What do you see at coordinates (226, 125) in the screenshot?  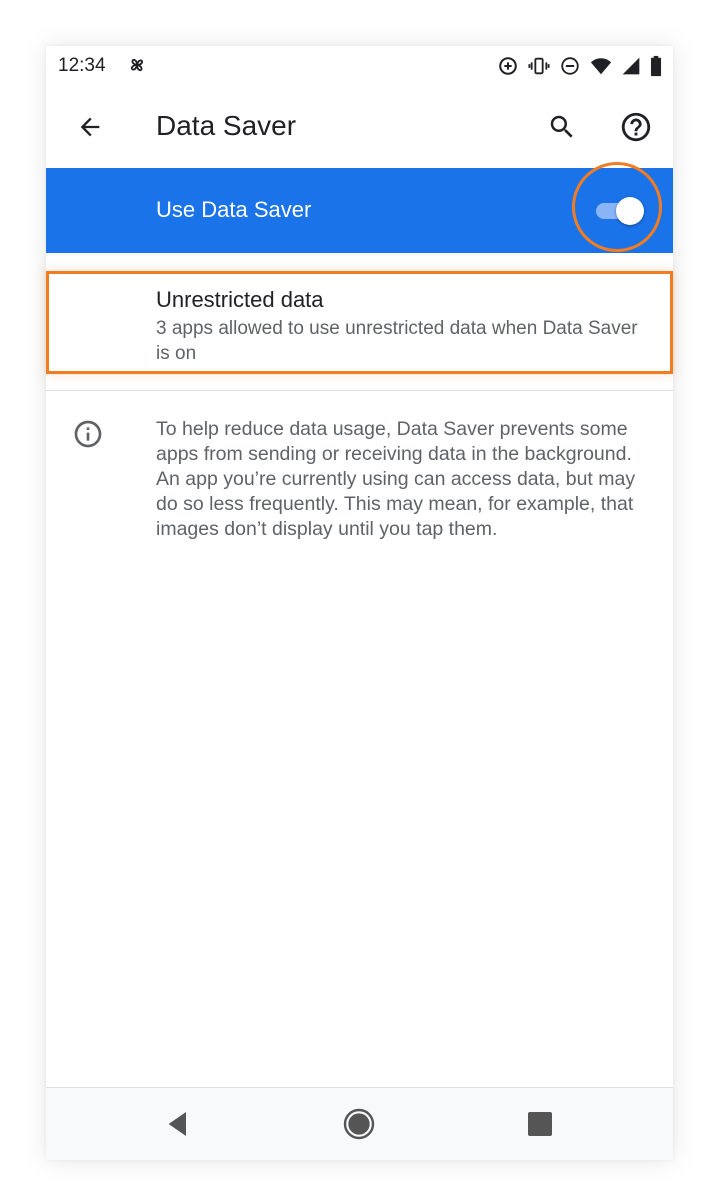 I see `page-title: Data Saver` at bounding box center [226, 125].